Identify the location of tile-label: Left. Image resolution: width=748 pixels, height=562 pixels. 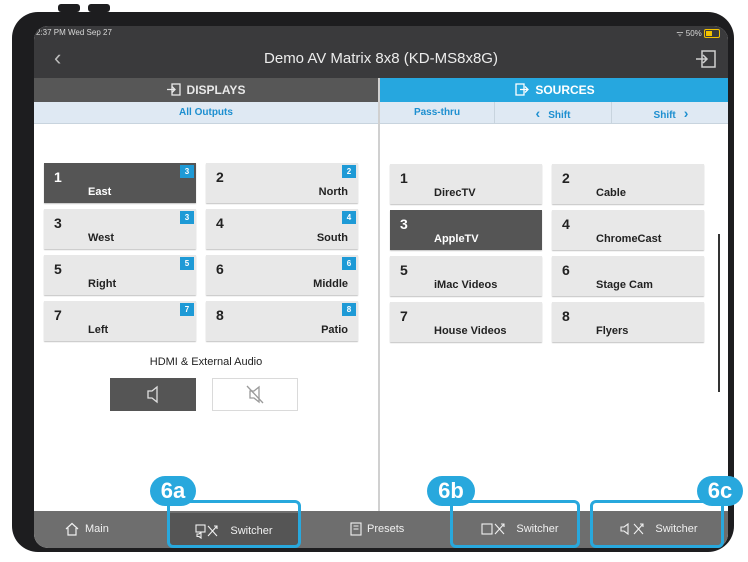
(98, 330).